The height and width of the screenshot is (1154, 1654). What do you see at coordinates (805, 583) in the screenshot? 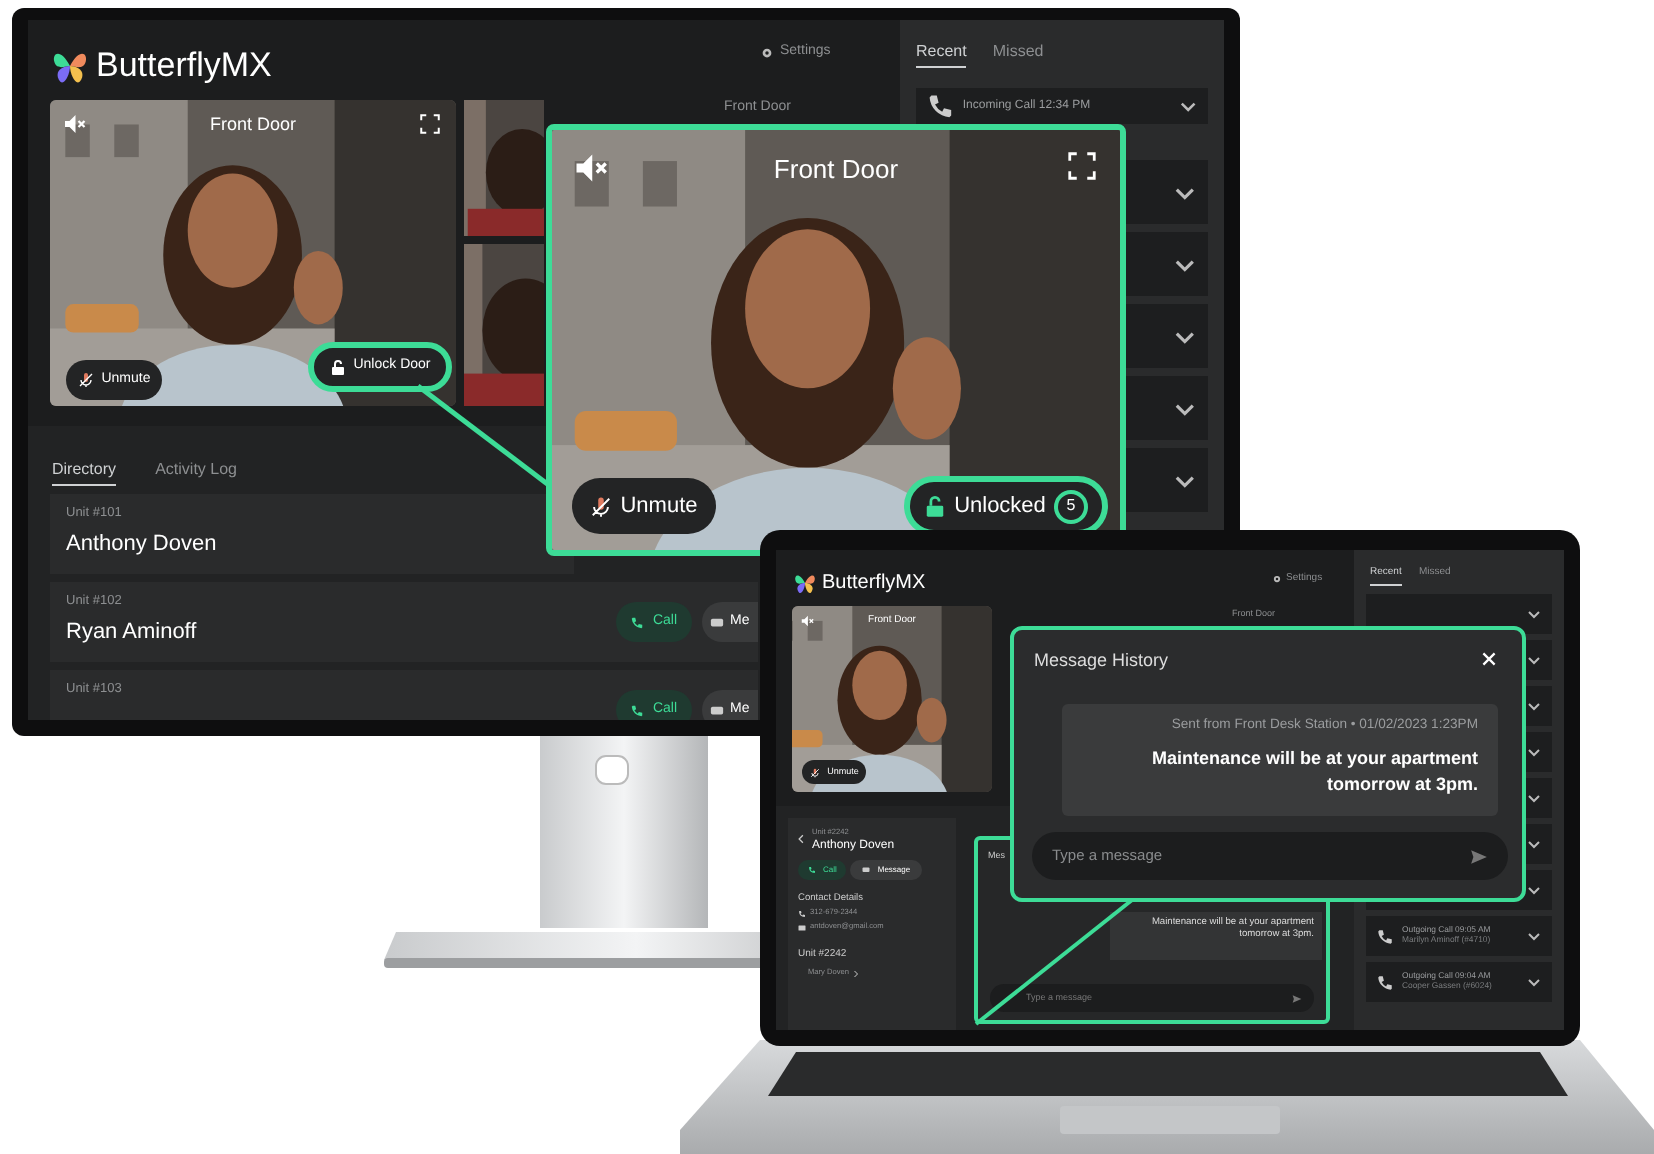
I see `butterfly-logo-icon` at bounding box center [805, 583].